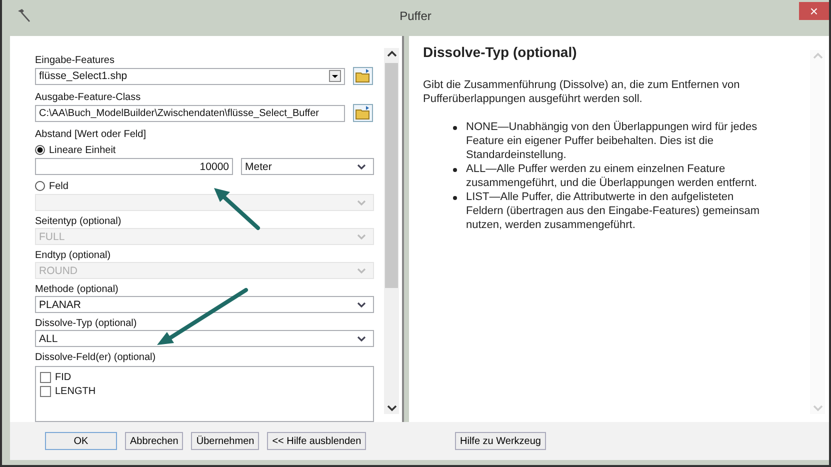 Image resolution: width=831 pixels, height=467 pixels. I want to click on help-paragraph: Gibt die Zusammenführung (Dissolve) an, die zum Entfernen von Pufferüberlappungen ausgeführt werden soll., so click(582, 92).